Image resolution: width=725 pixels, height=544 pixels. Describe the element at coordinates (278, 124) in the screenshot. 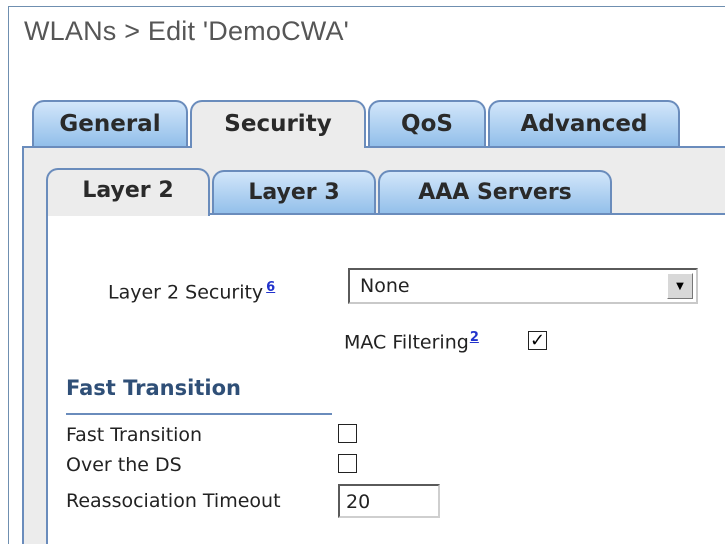

I see `tab-security: Security` at that location.